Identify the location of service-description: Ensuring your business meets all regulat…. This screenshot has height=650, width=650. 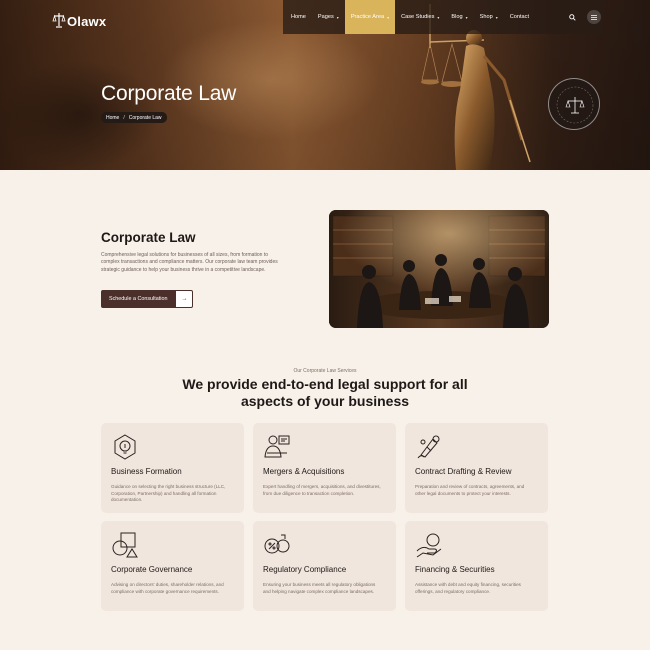
(319, 588).